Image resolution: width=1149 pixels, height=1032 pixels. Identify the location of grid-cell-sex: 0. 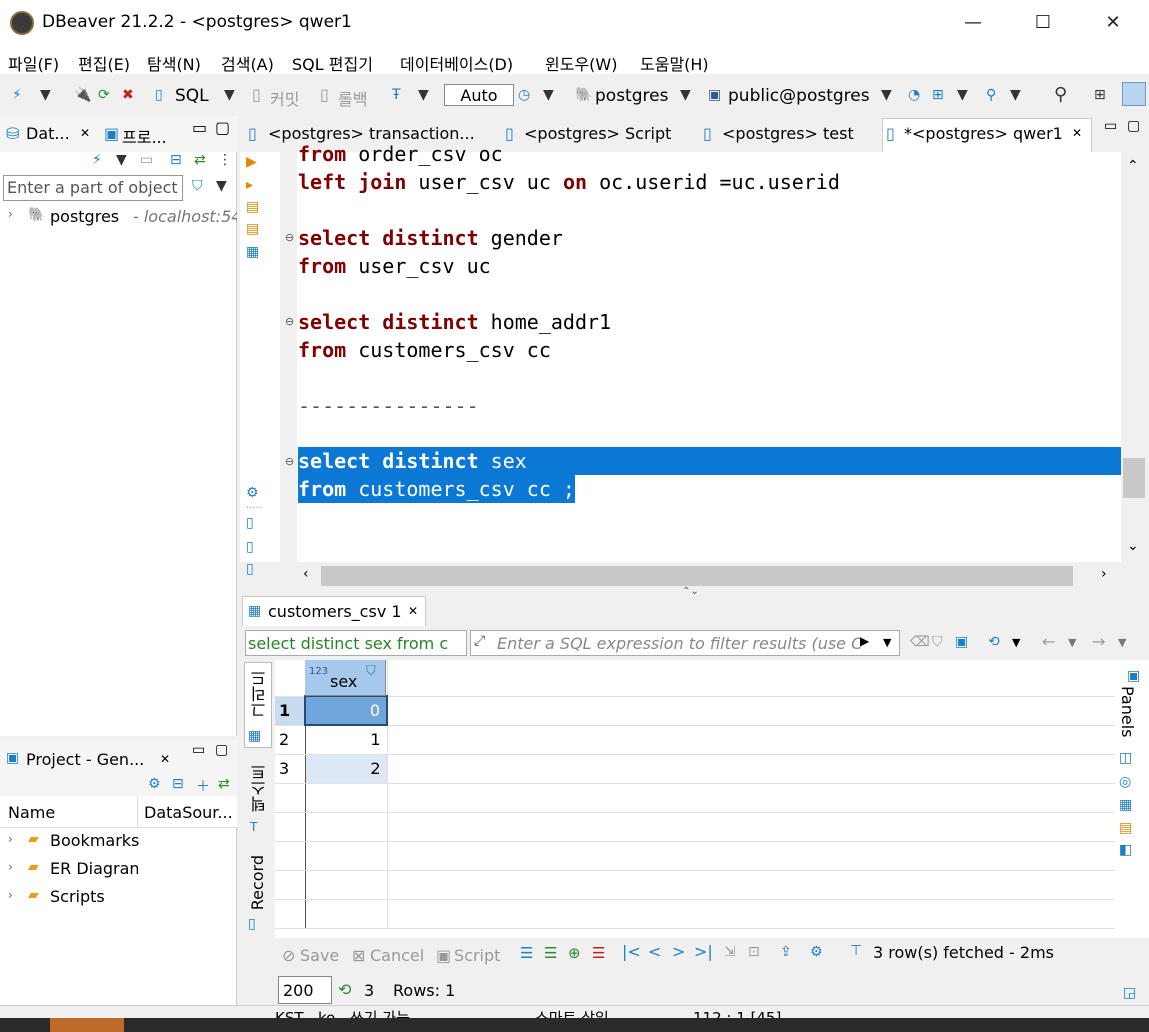
(346, 710).